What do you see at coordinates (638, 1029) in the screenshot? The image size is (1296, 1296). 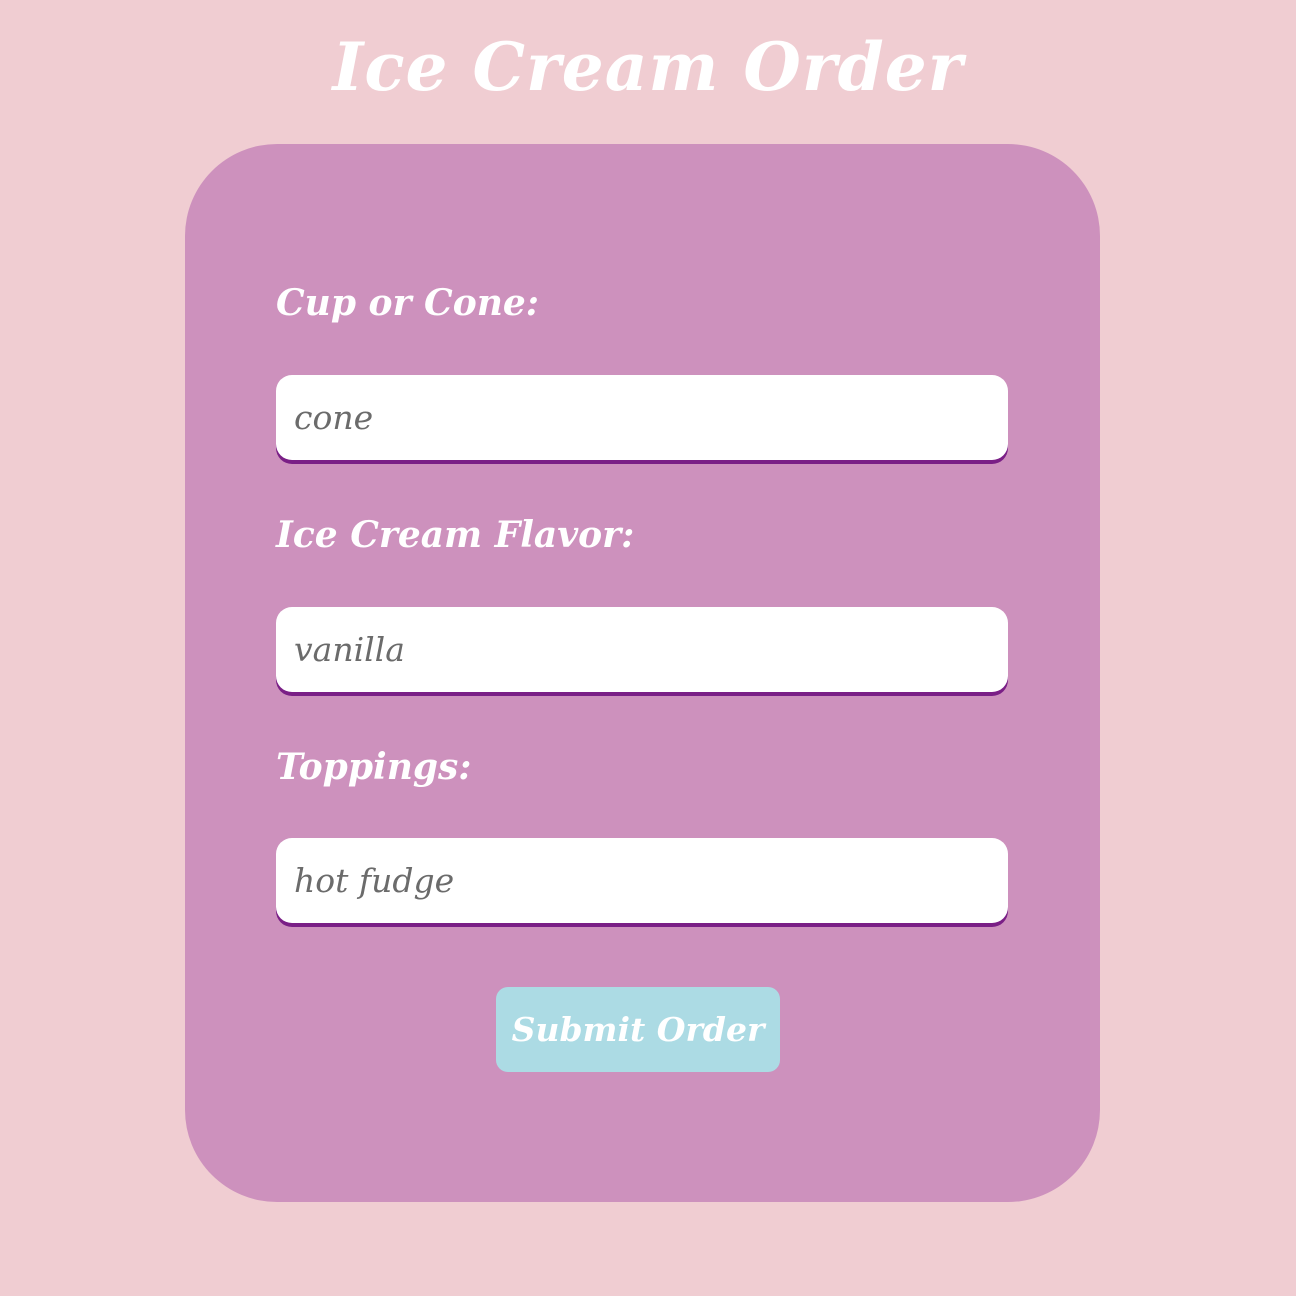 I see `submit-order-button: Submit Order` at bounding box center [638, 1029].